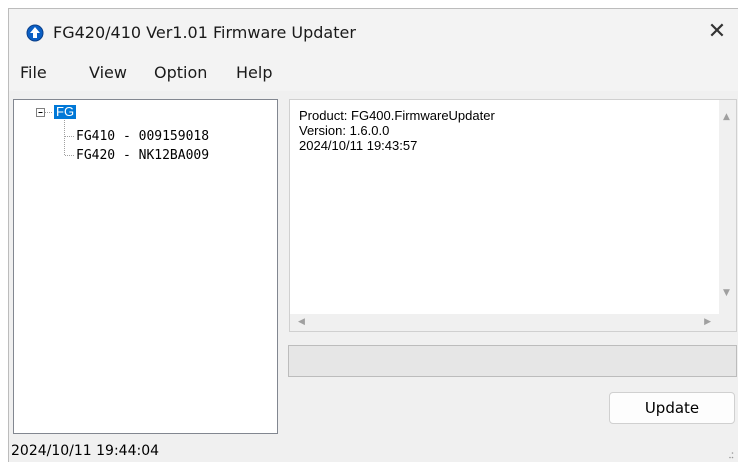  What do you see at coordinates (513, 322) in the screenshot?
I see `horizontal-scrollbar: ◀ ▶` at bounding box center [513, 322].